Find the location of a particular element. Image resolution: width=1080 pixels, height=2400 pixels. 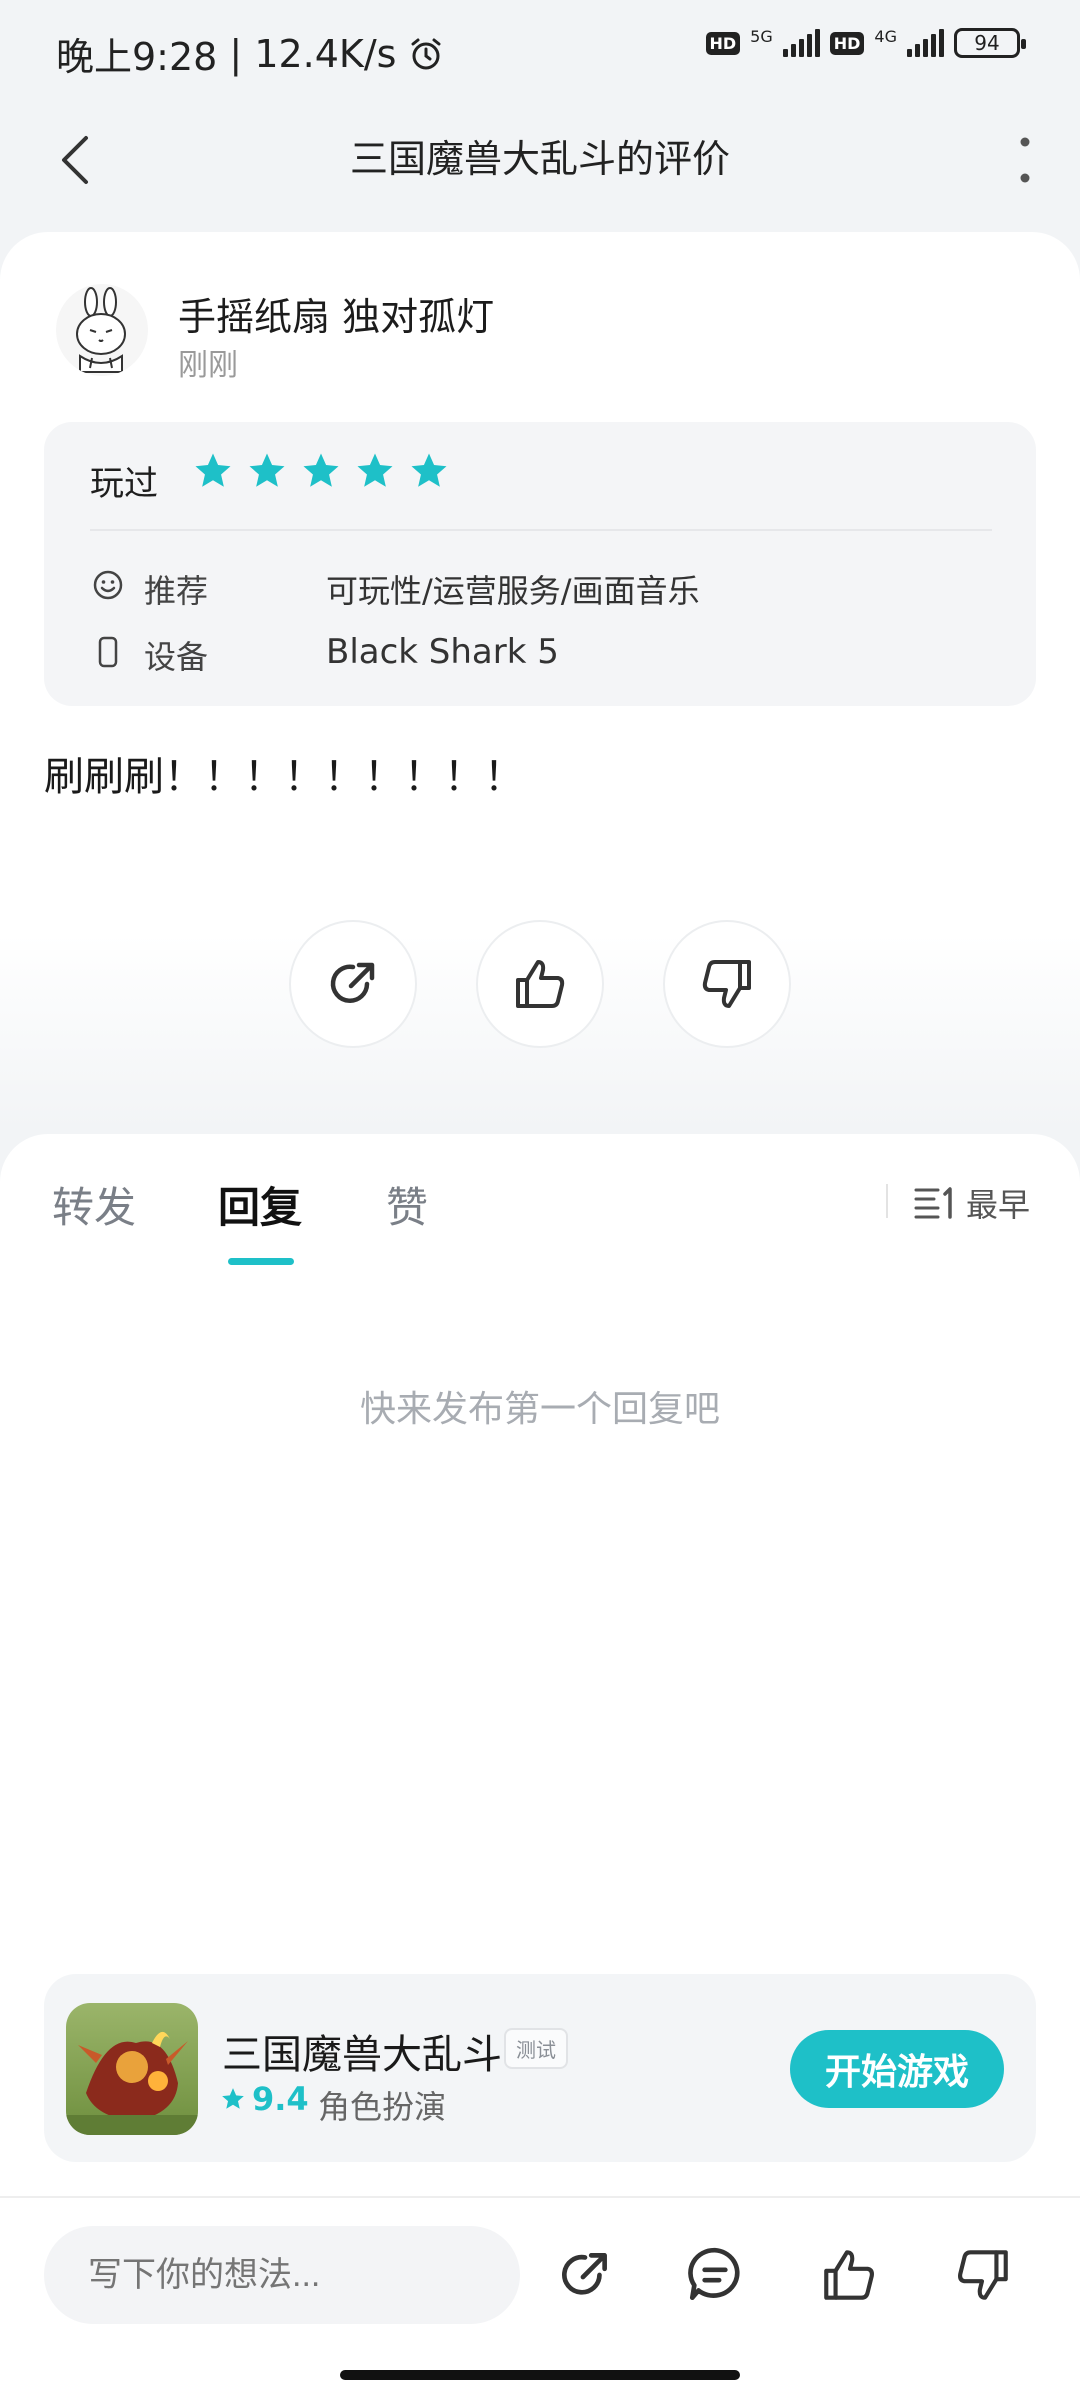

comment-icon is located at coordinates (714, 2274).